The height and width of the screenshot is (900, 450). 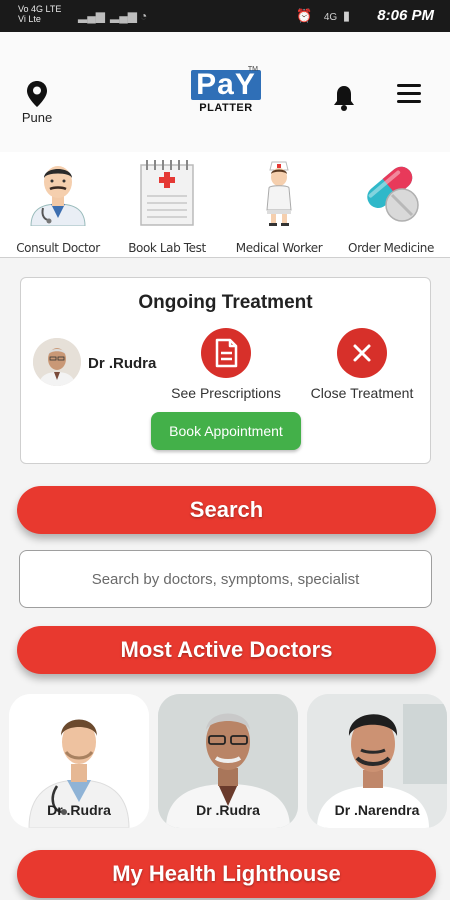 I want to click on wifi-icon: ◔, so click(x=144, y=16).